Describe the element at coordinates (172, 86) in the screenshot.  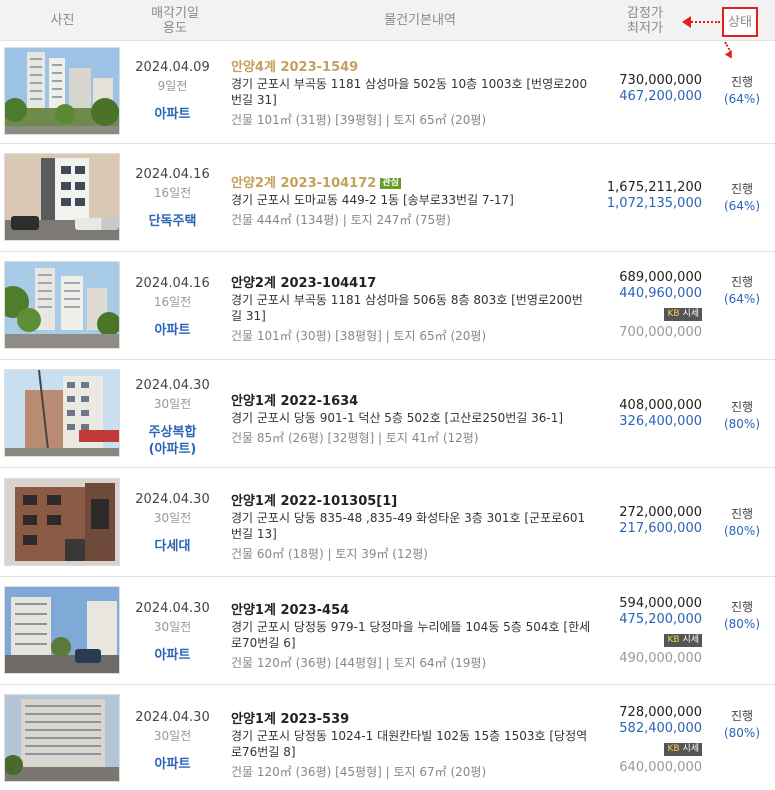
I see `days-ago: 9일전` at that location.